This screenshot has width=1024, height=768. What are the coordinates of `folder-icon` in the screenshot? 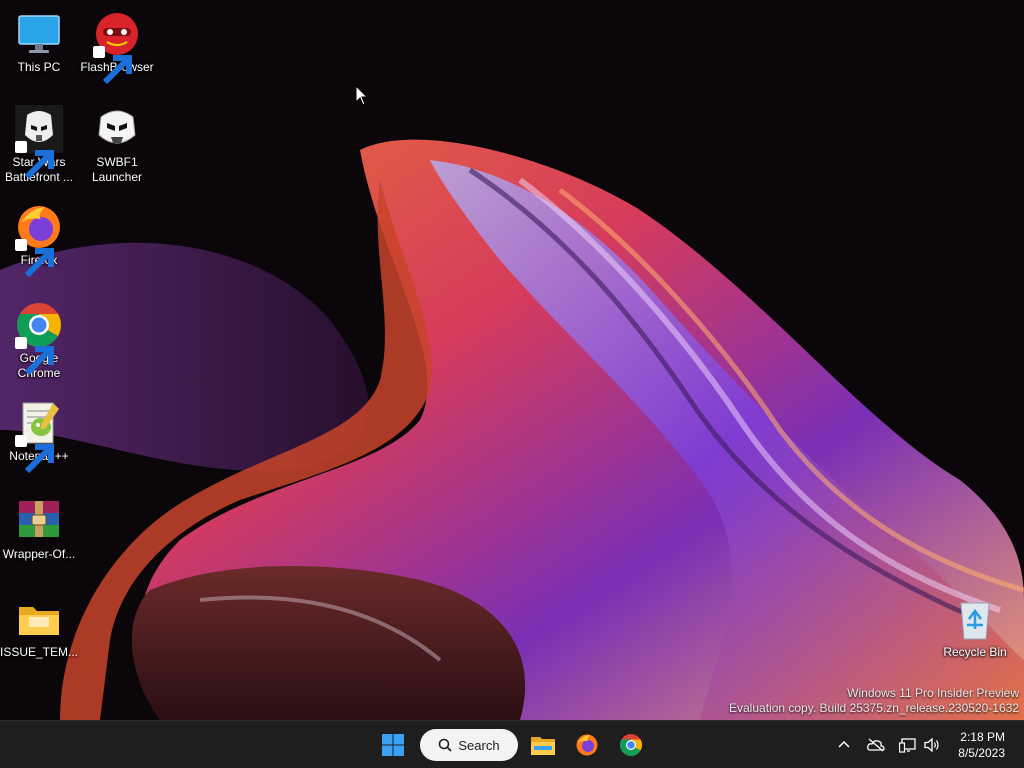 It's located at (39, 621).